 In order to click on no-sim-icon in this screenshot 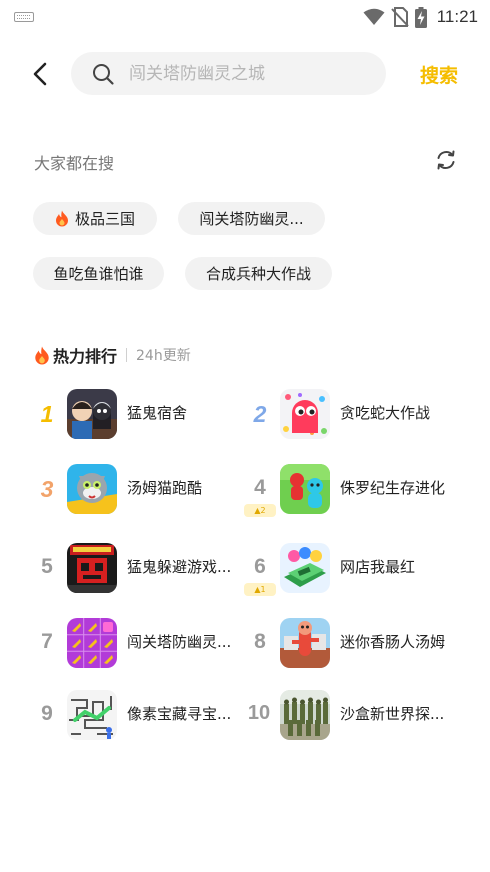, I will do `click(399, 17)`.